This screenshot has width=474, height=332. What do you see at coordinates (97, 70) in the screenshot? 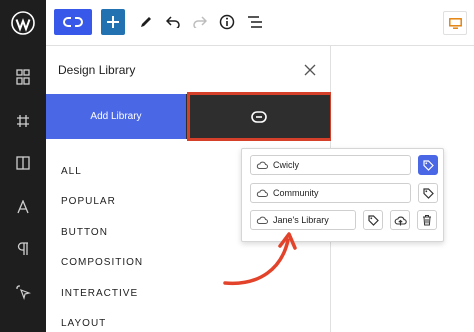
I see `panel-title: Design Library` at bounding box center [97, 70].